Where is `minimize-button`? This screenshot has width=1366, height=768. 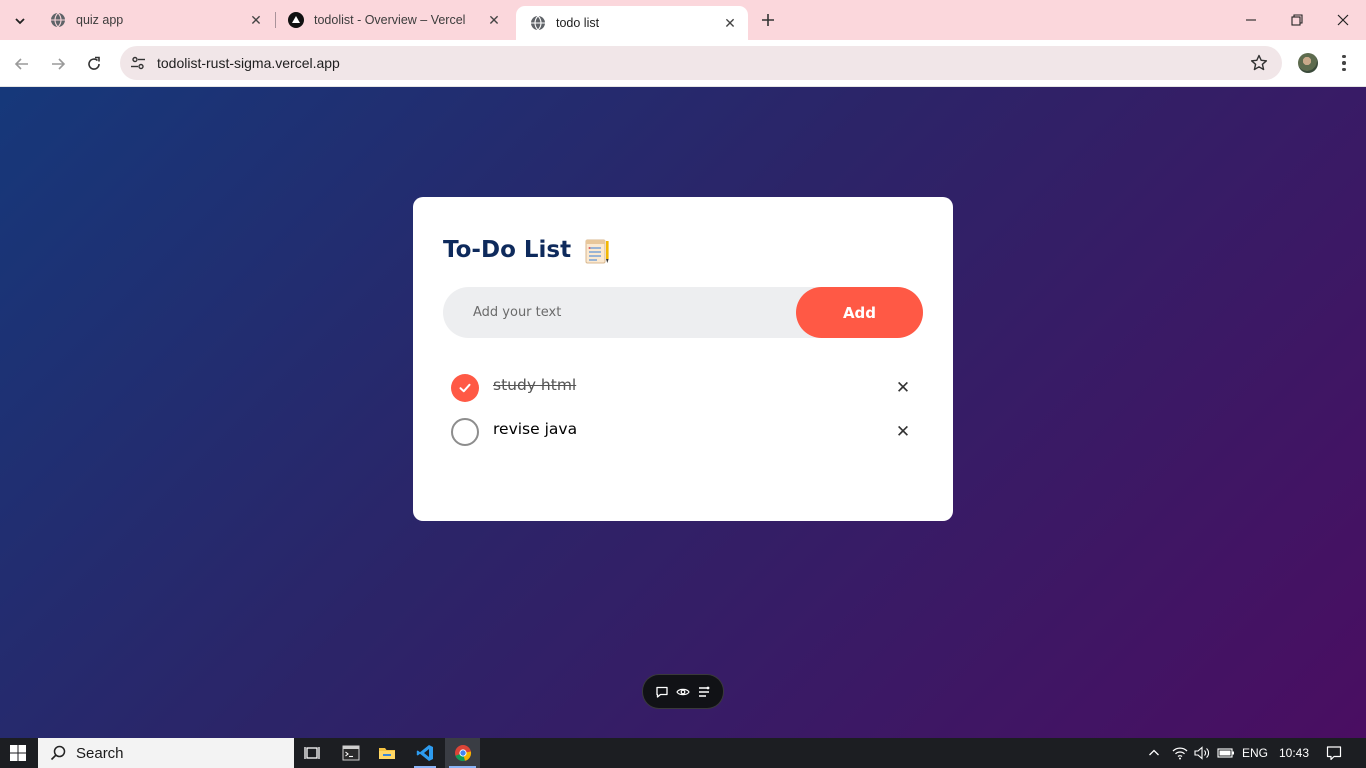 minimize-button is located at coordinates (1251, 20).